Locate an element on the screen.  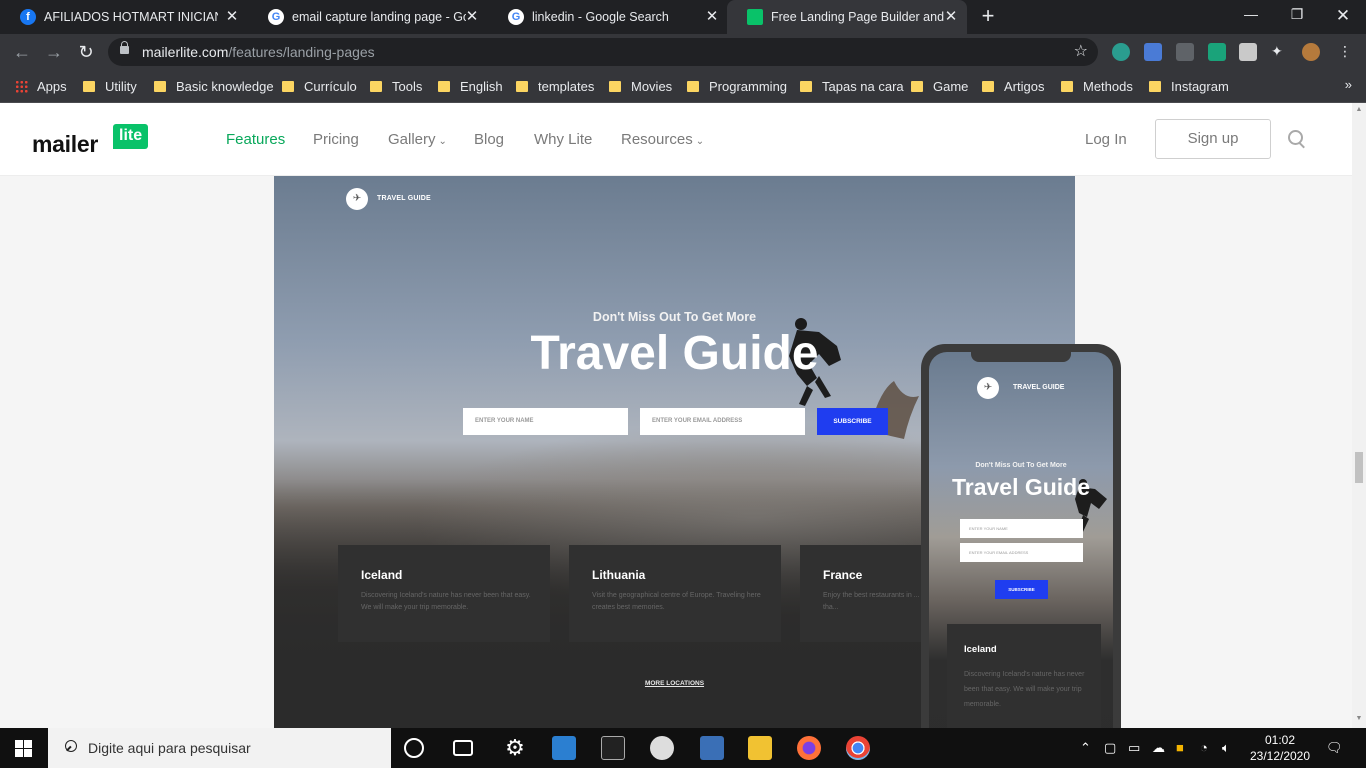
back-icon: ← is located at coordinates (22, 52).